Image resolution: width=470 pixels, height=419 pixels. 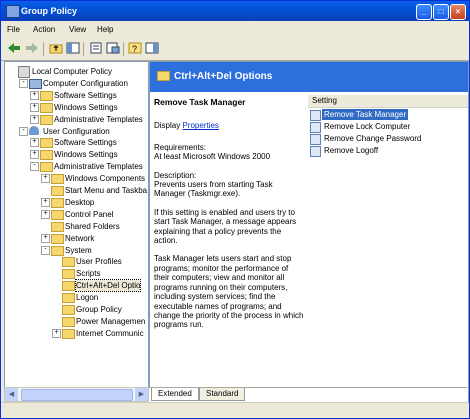 I want to click on setting-column-header: Setting, so click(x=388, y=101).